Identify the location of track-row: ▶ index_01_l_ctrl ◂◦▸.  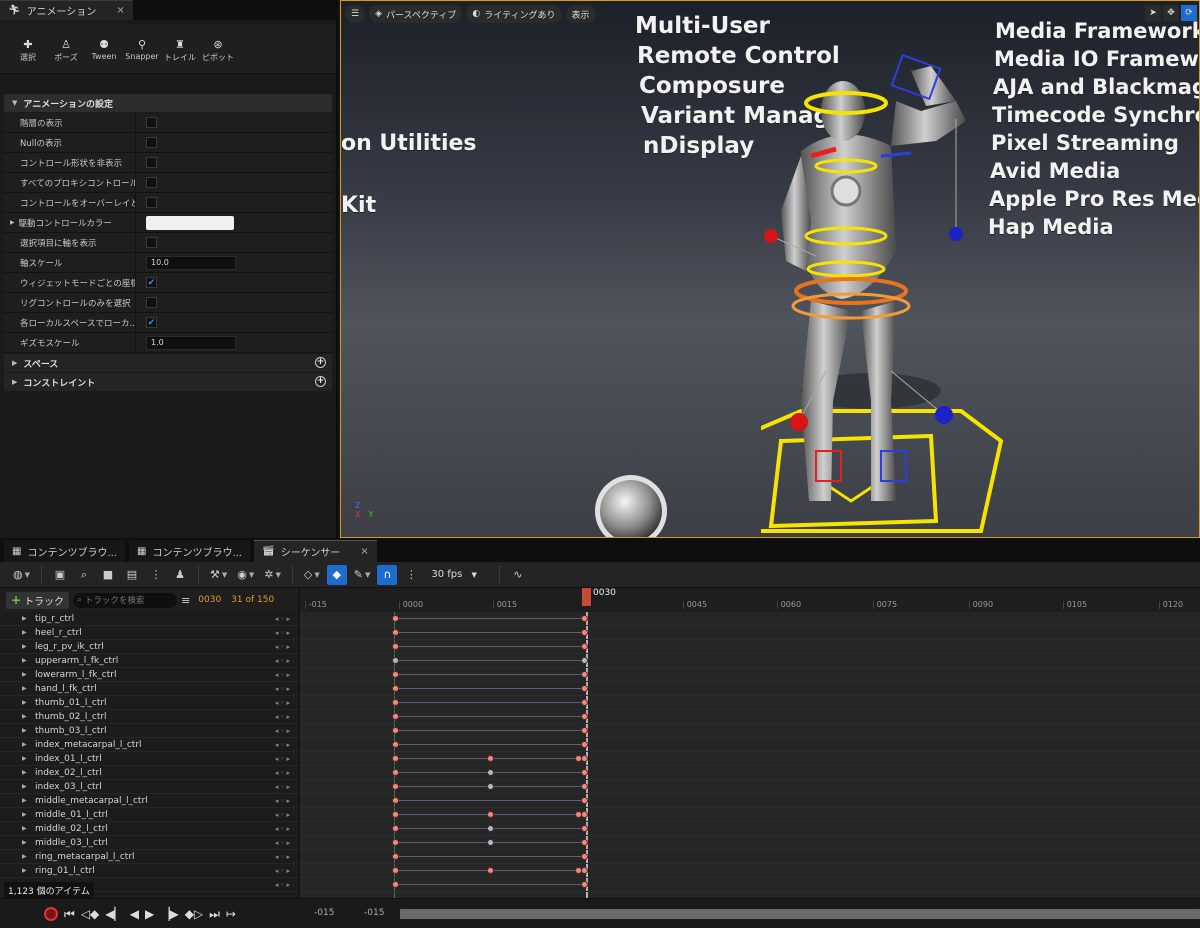
(149, 759).